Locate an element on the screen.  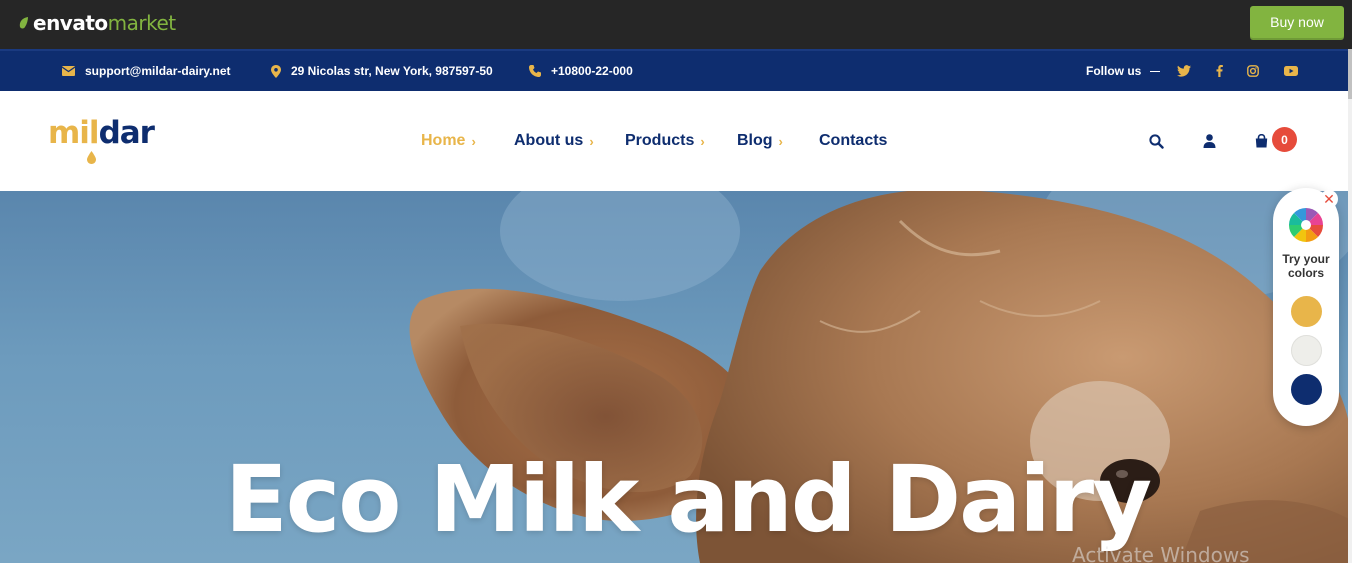
follow-us: Follow us is located at coordinates (1123, 71).